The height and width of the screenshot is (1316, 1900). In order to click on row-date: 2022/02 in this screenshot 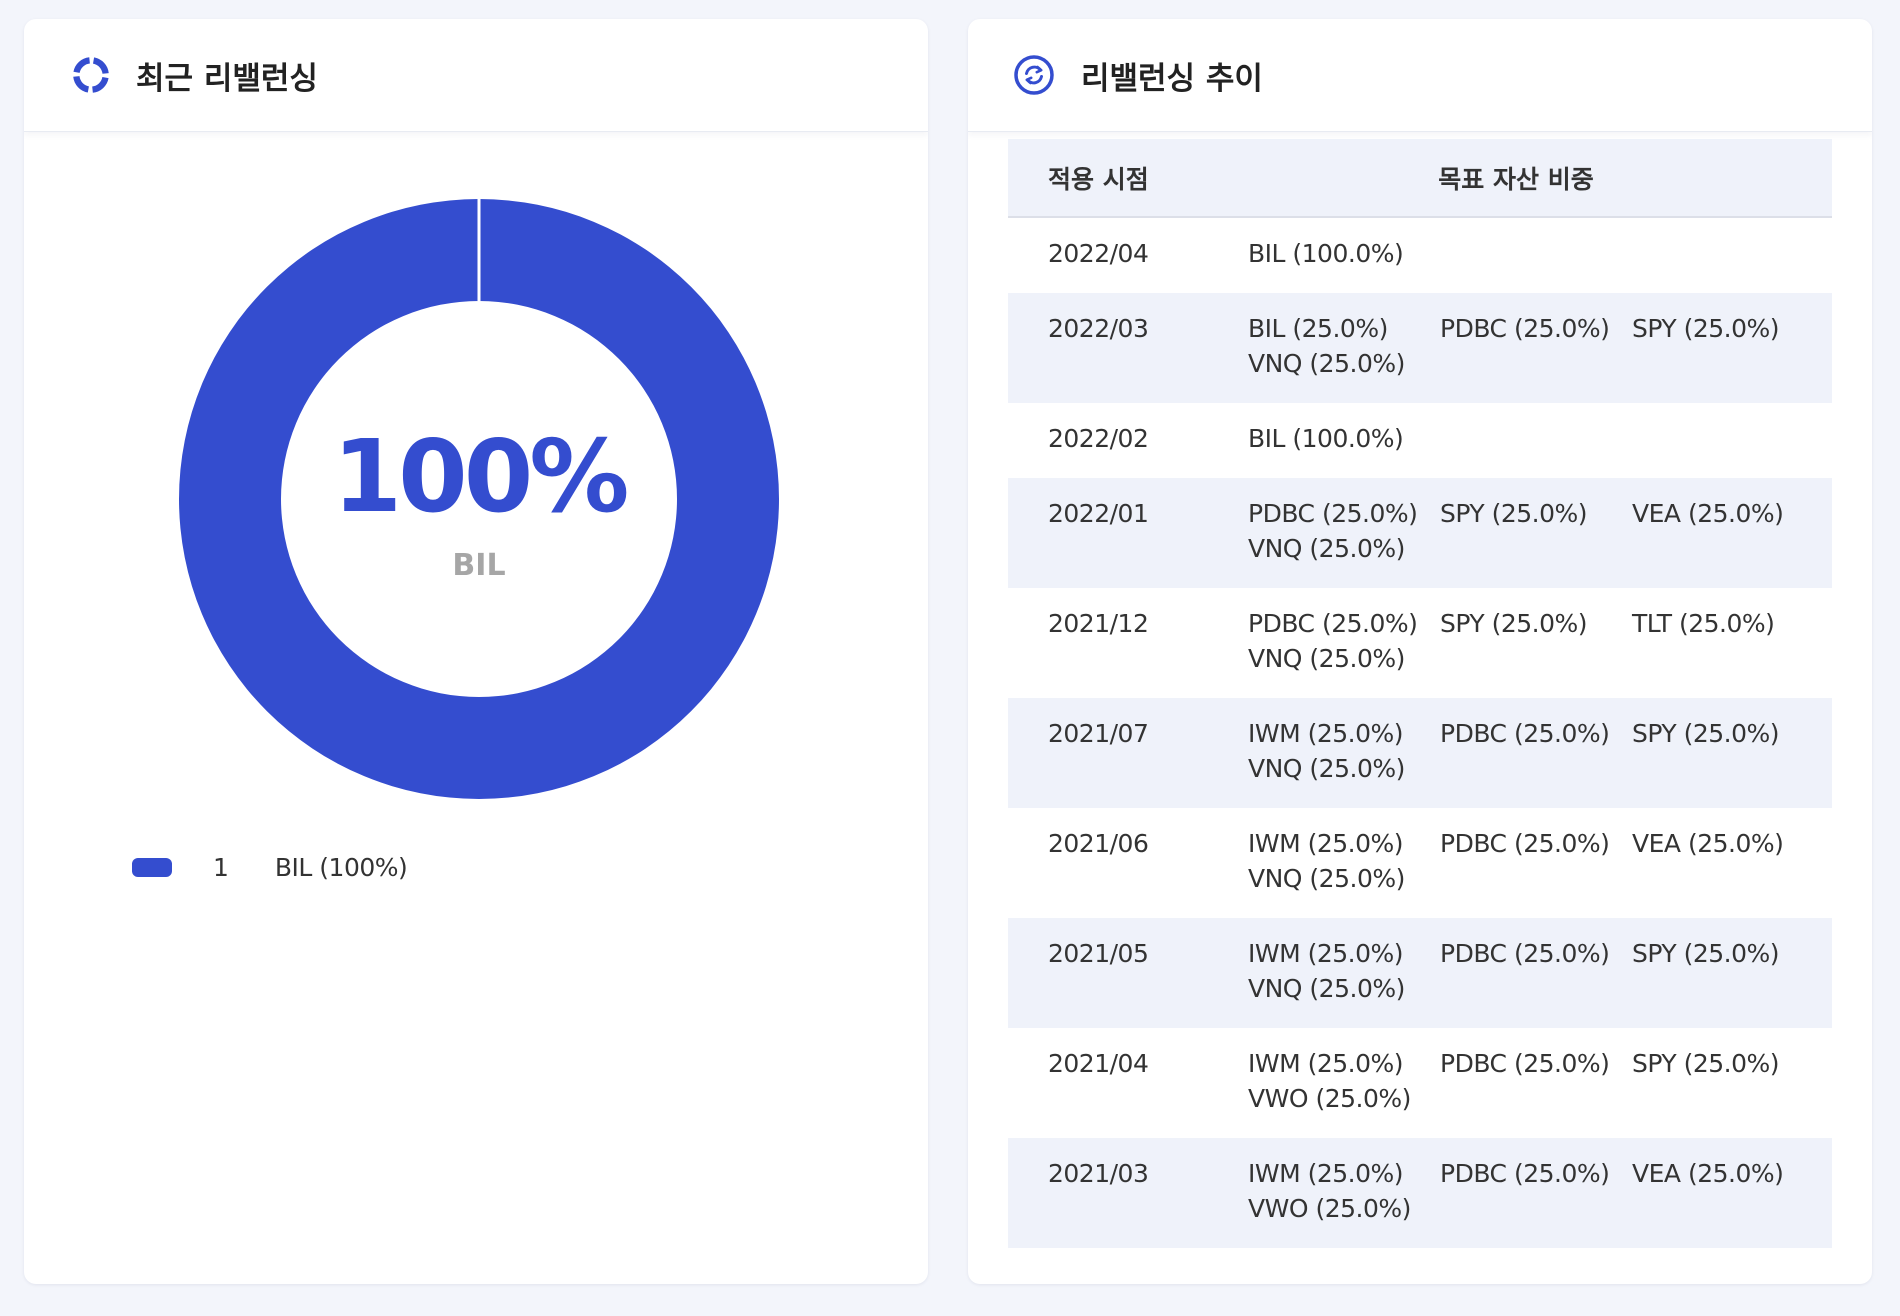, I will do `click(1098, 438)`.